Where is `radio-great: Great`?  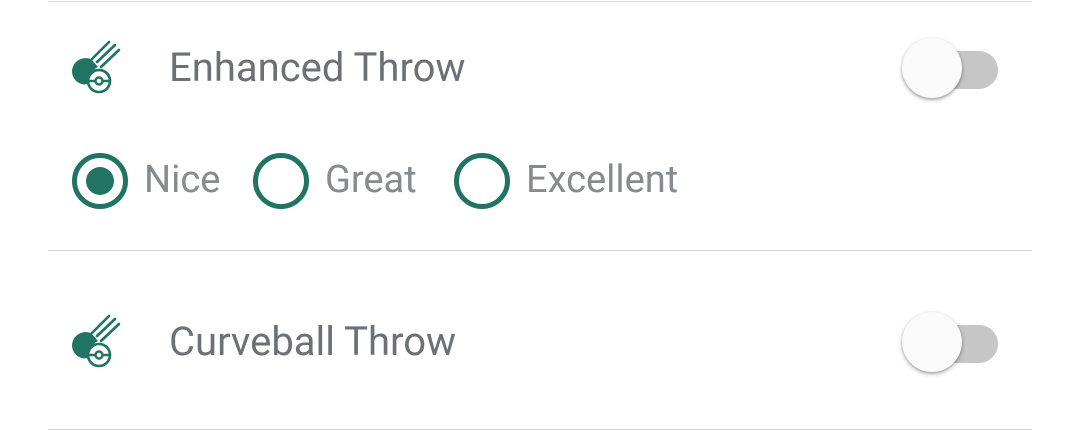 radio-great: Great is located at coordinates (343, 180).